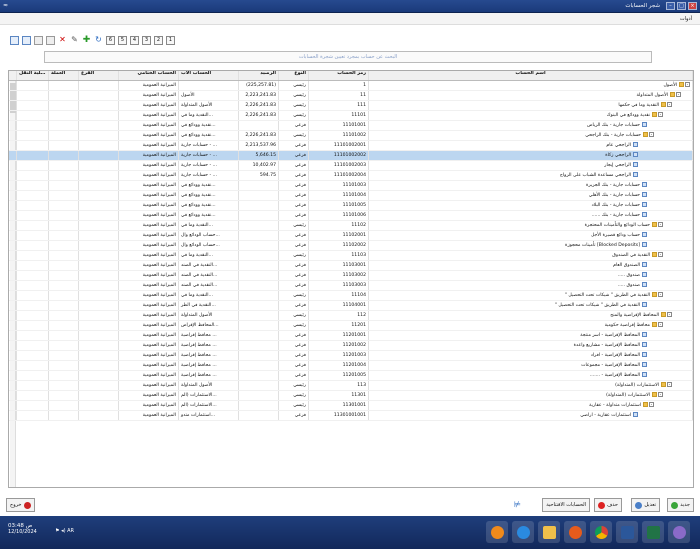 This screenshot has height=549, width=700. I want to click on clock: 03:48 ص 12/10/2024, so click(22, 529).